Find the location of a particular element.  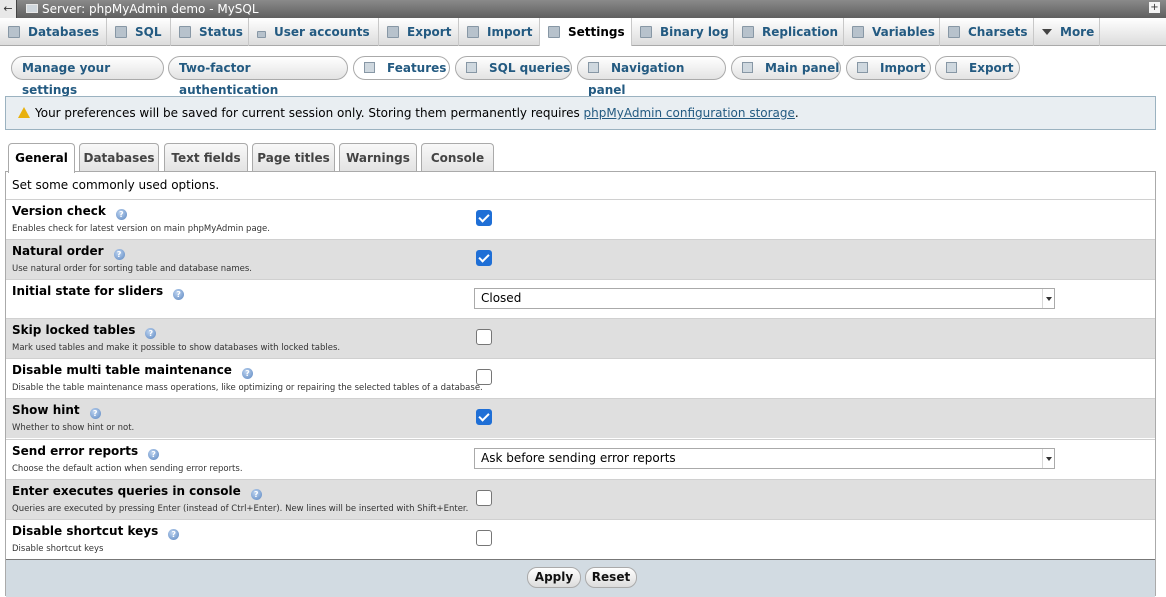

submenu-manage-settings: Manage your settings is located at coordinates (87, 76).